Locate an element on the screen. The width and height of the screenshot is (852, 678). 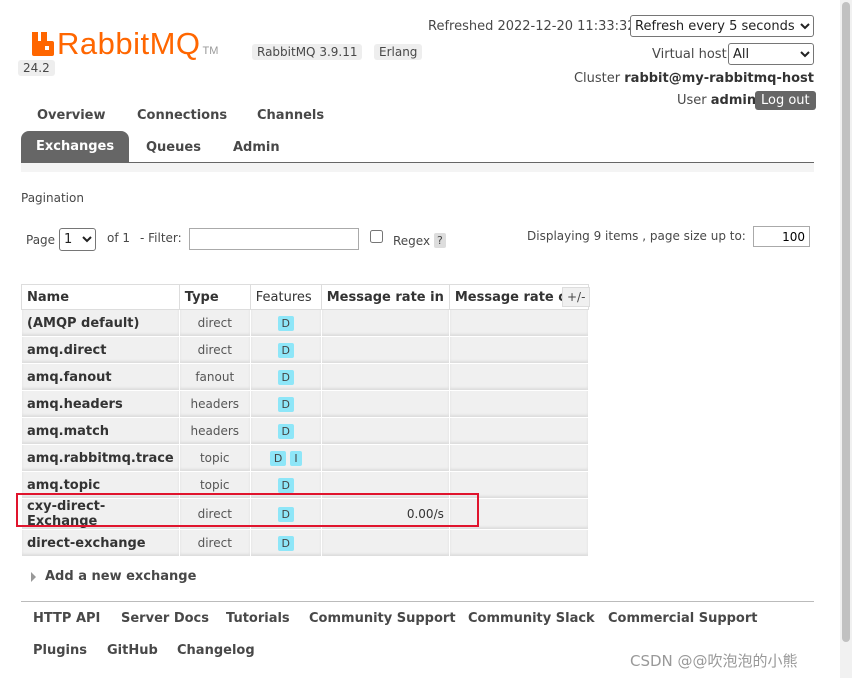
version-badge: RabbitMQ 3.9.11 is located at coordinates (307, 52).